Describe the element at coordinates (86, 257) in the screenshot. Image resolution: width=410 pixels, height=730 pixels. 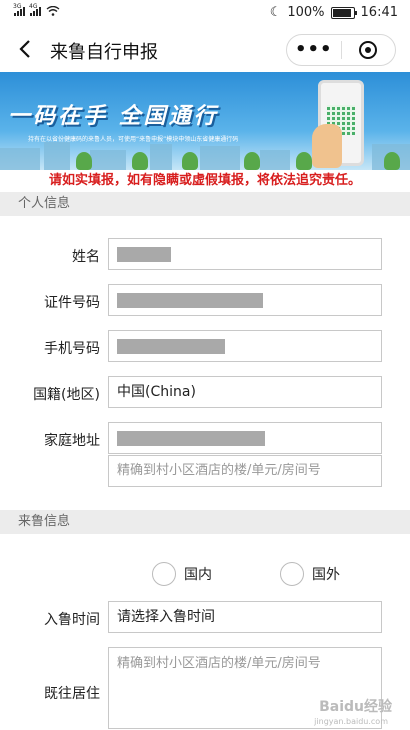
I see `name-label: 姓名` at that location.